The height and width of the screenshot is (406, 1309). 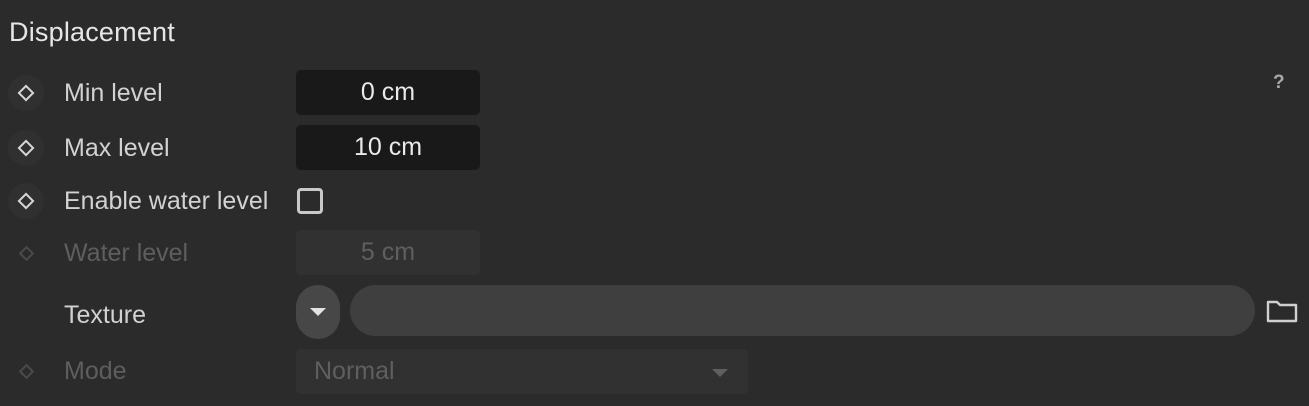 What do you see at coordinates (310, 201) in the screenshot?
I see `enable-water-level-checkbox` at bounding box center [310, 201].